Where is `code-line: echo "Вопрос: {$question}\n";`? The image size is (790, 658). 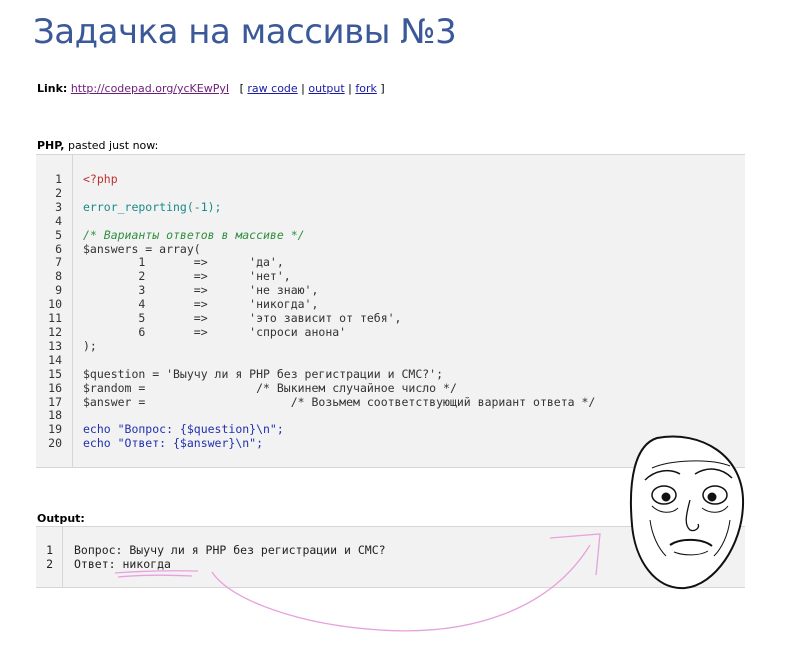 code-line: echo "Вопрос: {$question}\n"; is located at coordinates (183, 429).